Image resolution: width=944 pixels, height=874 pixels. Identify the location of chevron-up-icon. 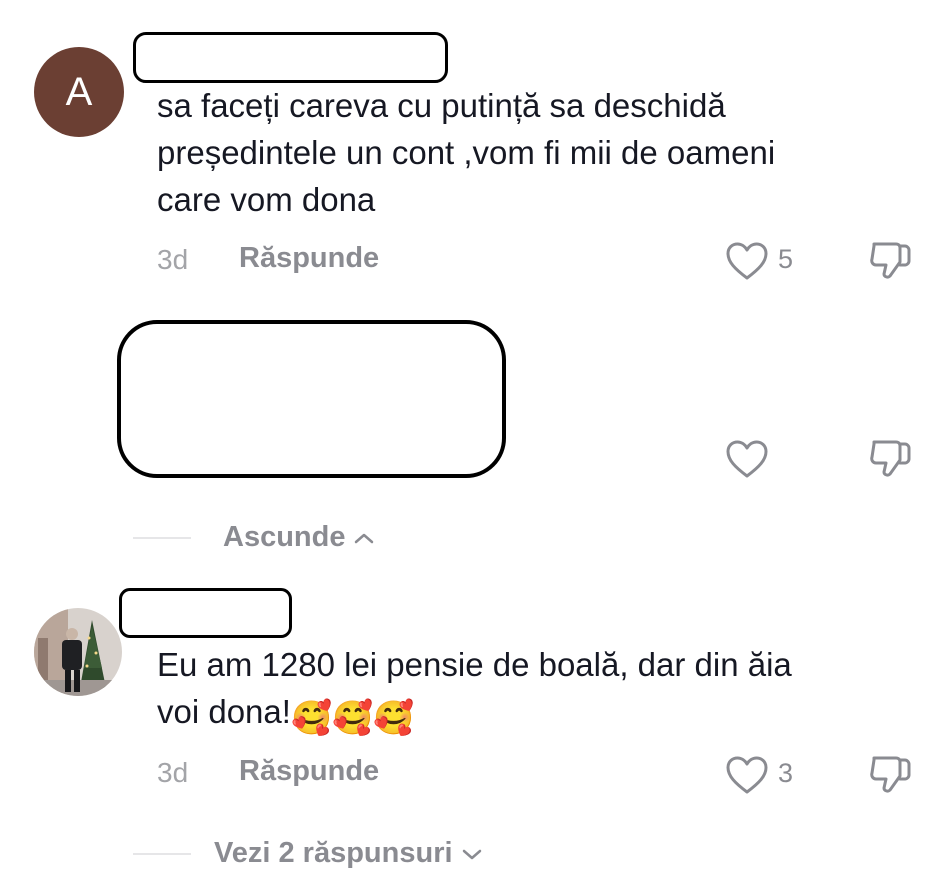
(364, 538).